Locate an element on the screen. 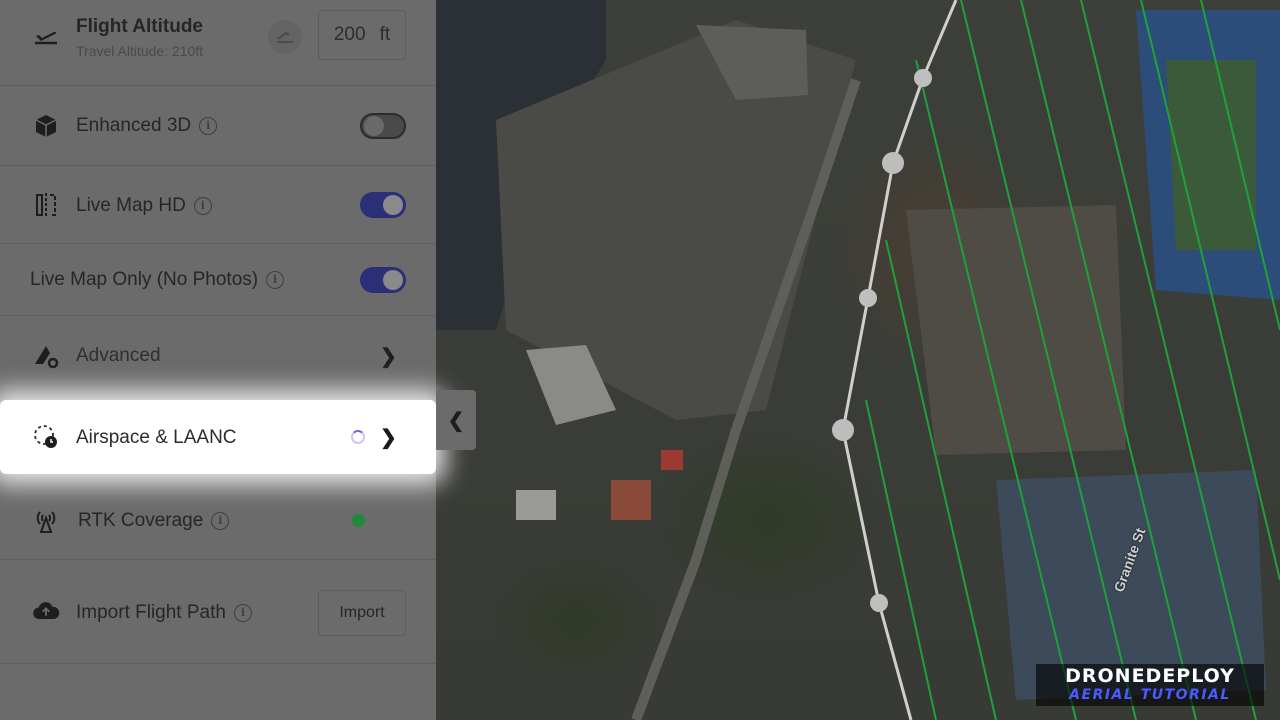  advanced-row: Advanced ❯ is located at coordinates (218, 355).